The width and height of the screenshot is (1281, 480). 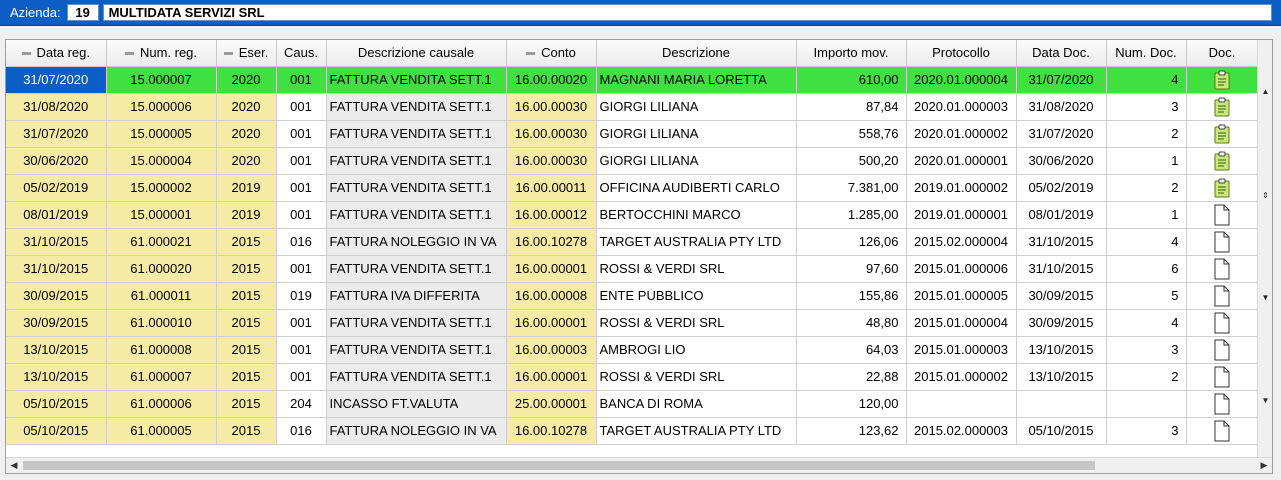 What do you see at coordinates (559, 465) in the screenshot?
I see `horizontal-scroll-thumb` at bounding box center [559, 465].